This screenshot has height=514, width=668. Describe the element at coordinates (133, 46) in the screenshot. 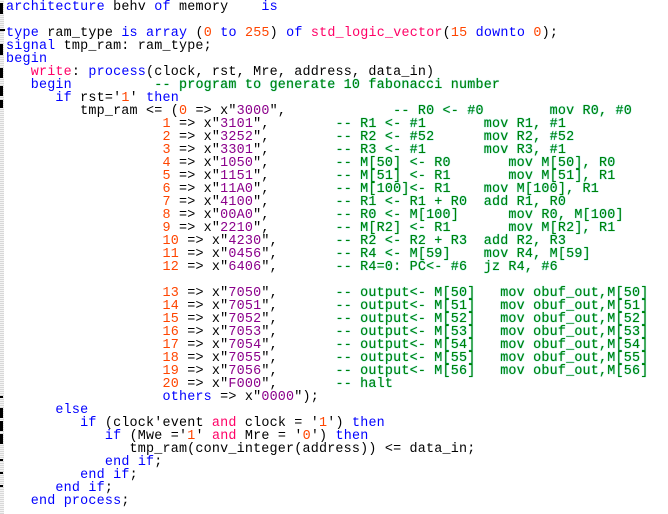

I see `code-token: tmp_ram: ram_type;` at that location.